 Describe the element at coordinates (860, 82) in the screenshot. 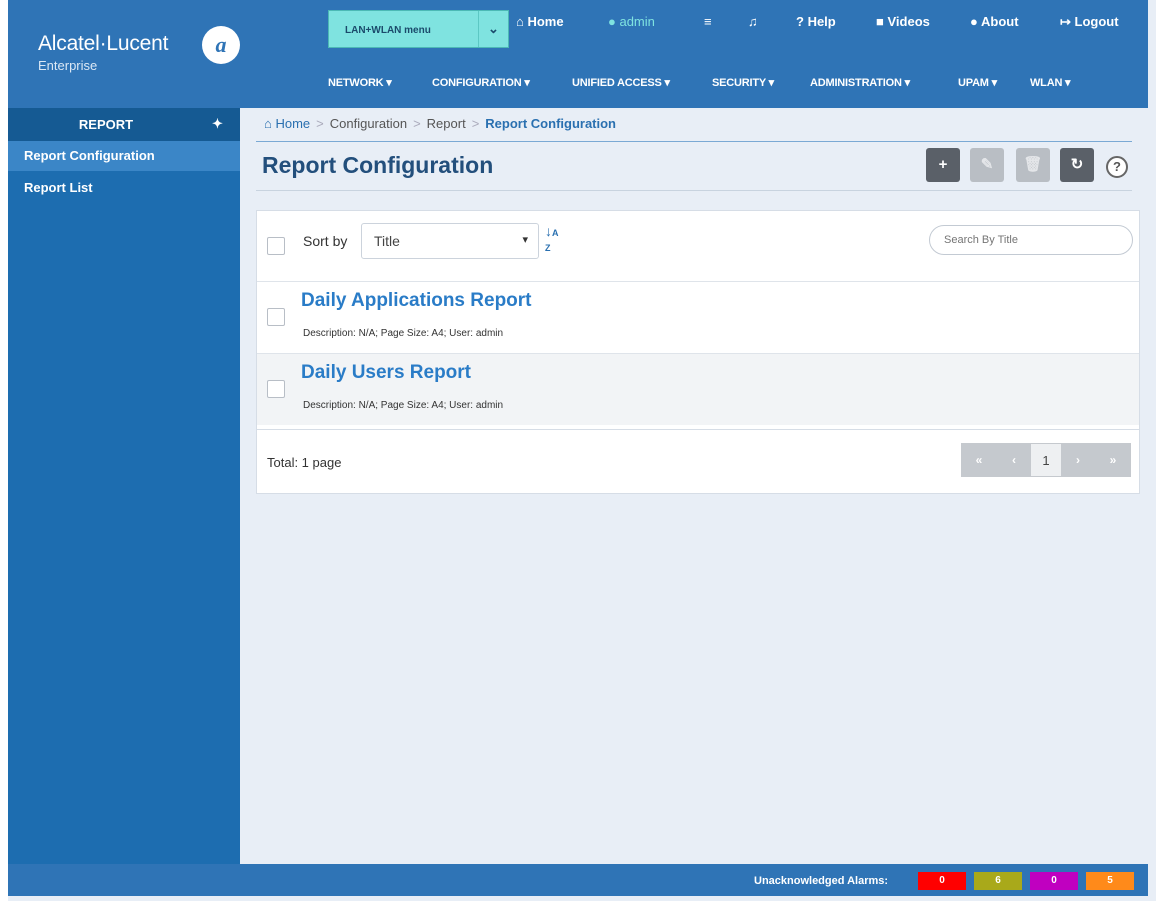

I see `nav-administration: ADMINISTRATION ▾` at that location.